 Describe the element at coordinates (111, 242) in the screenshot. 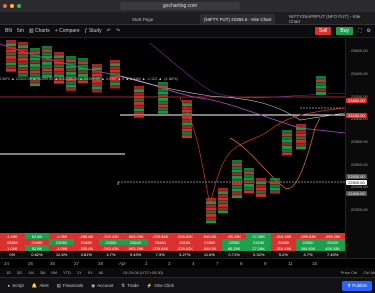

I see `stats-cell: 22550` at that location.